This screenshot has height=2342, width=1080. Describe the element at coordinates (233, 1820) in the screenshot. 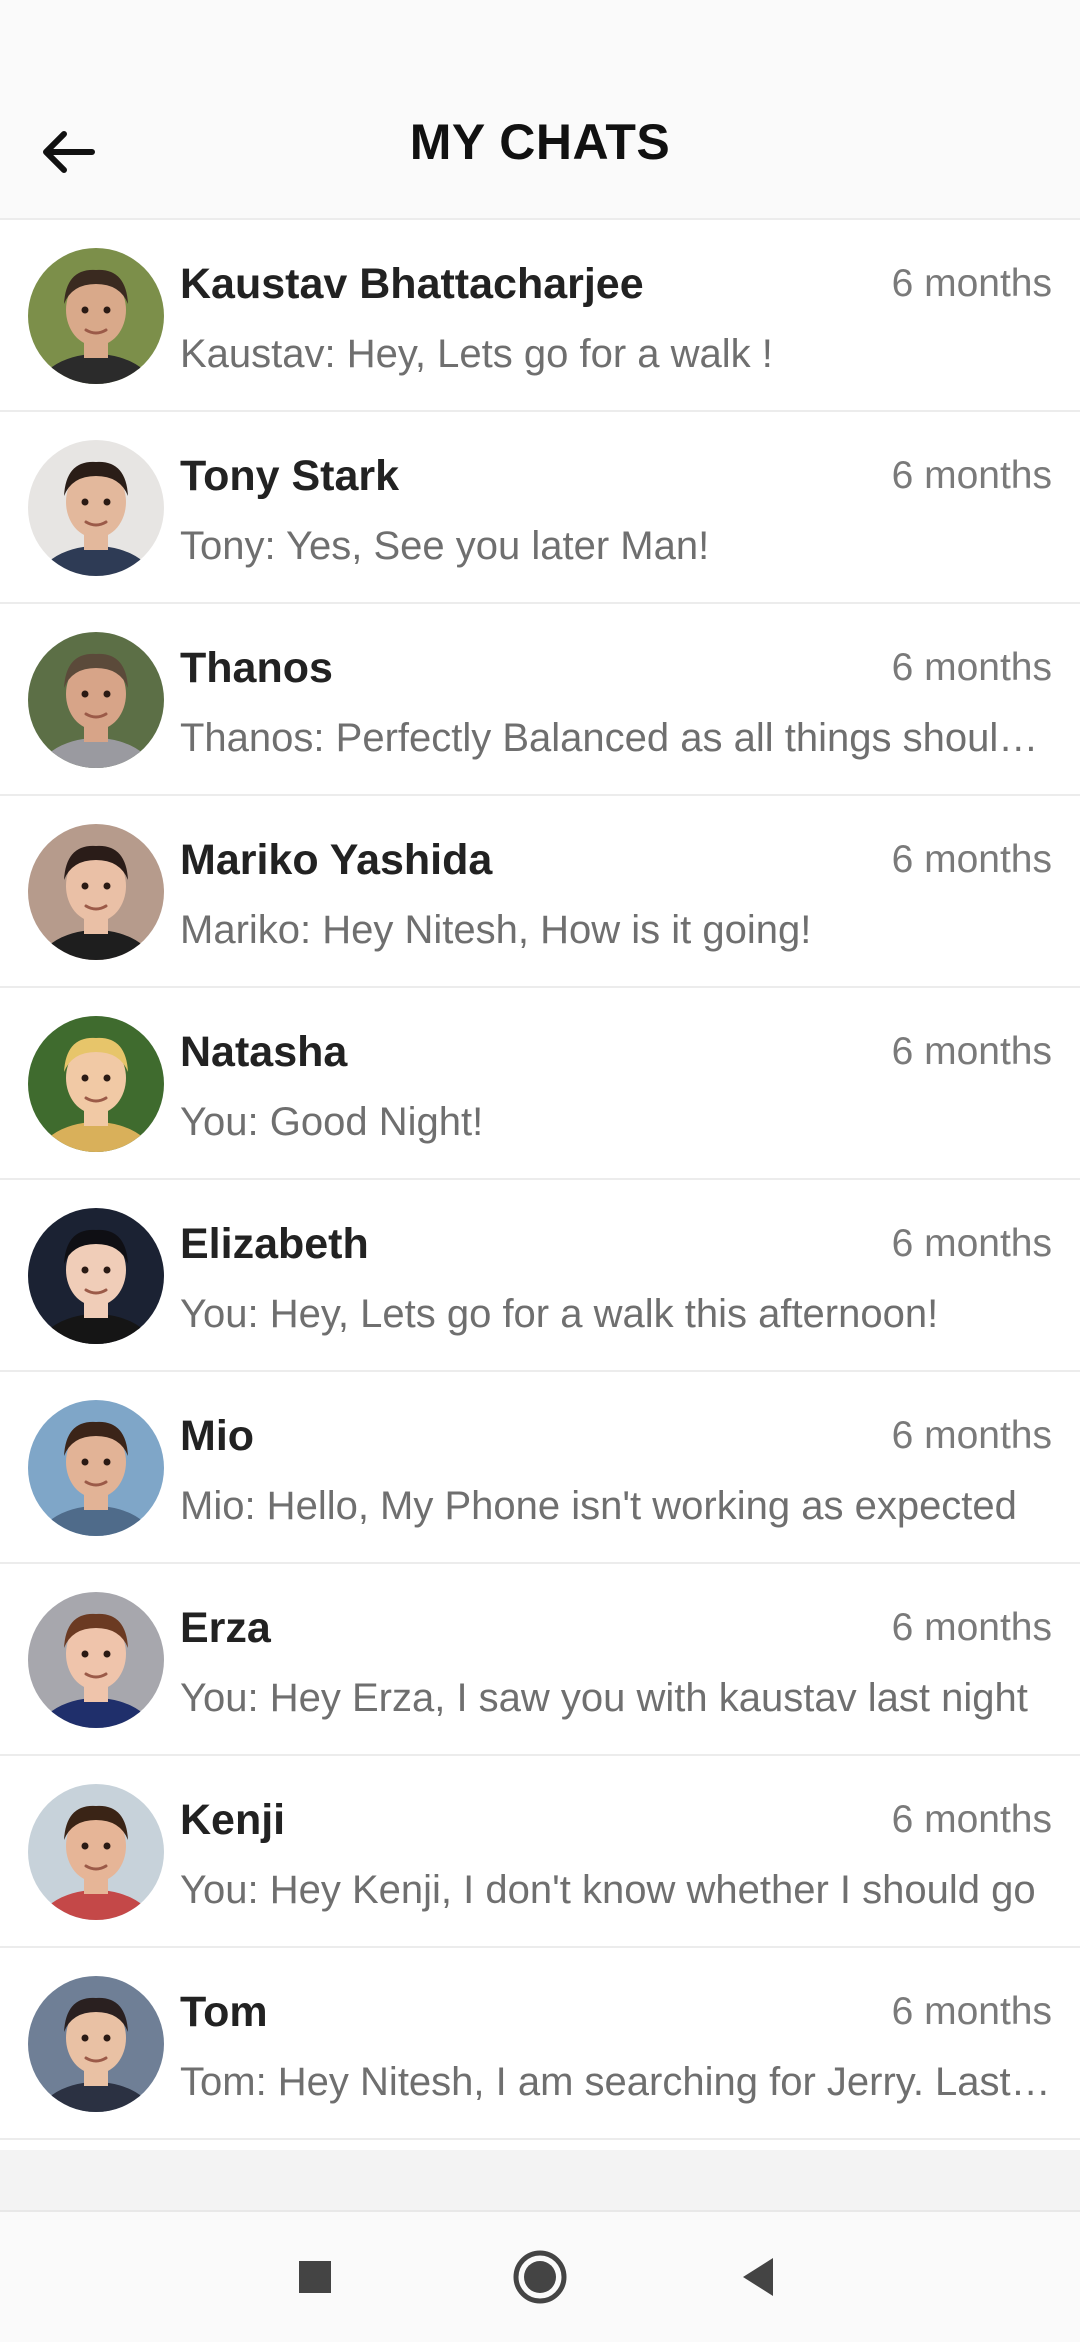

I see `chat-contact-name: Kenji` at that location.